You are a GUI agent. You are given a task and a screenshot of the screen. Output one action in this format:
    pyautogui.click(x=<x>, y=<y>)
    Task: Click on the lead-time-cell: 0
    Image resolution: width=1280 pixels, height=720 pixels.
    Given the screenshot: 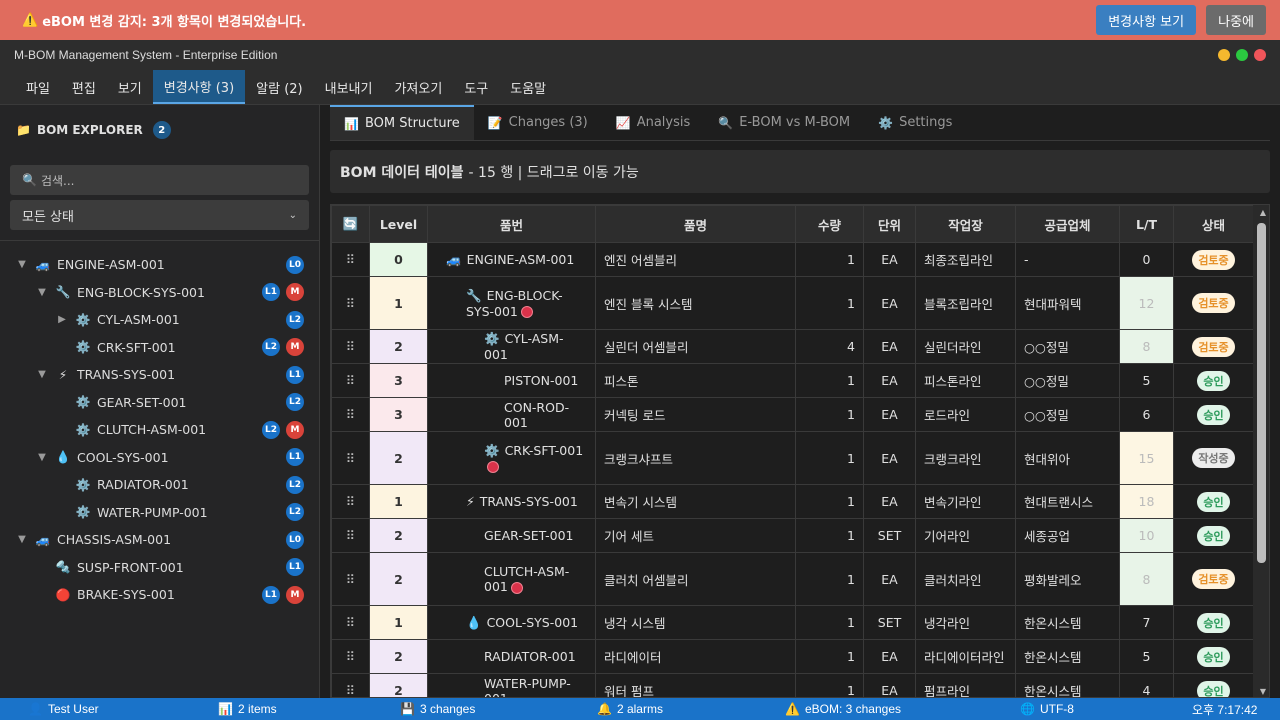 What is the action you would take?
    pyautogui.click(x=1146, y=259)
    